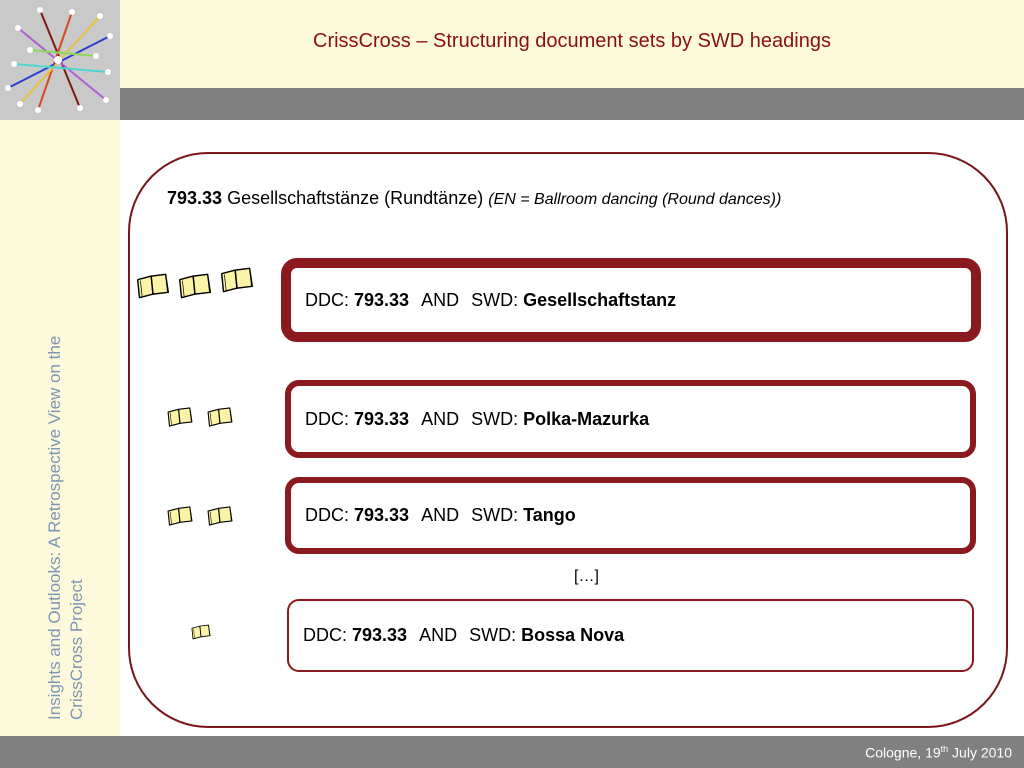 The width and height of the screenshot is (1024, 768). I want to click on swd-term: Tango, so click(549, 515).